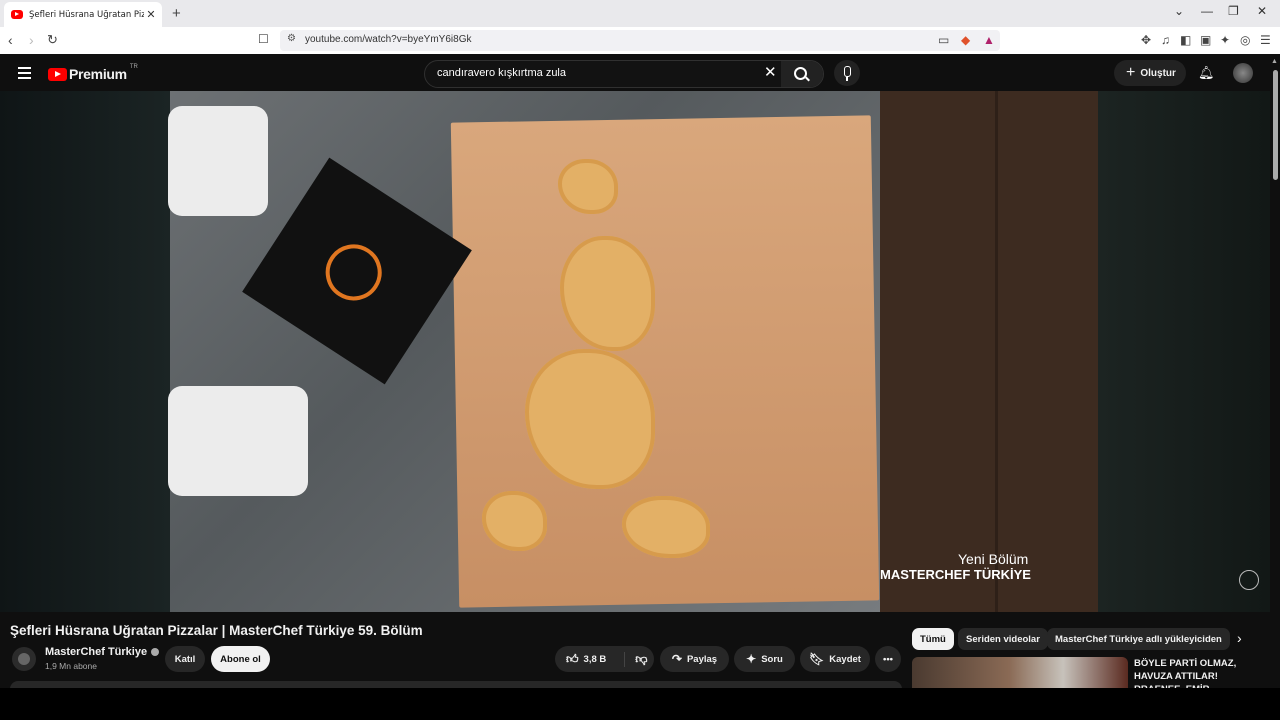 The width and height of the screenshot is (1280, 720). I want to click on channel-name-text: MasterChef Türkiye, so click(96, 652).